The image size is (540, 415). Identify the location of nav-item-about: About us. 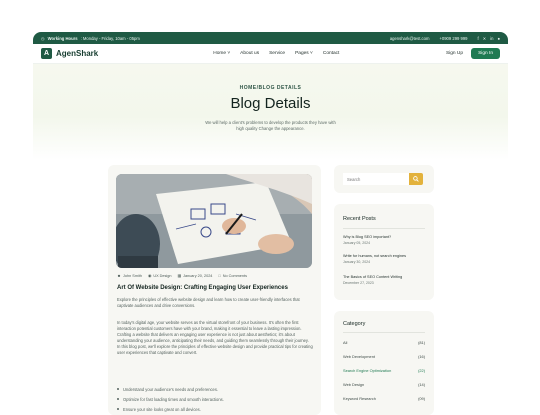
(249, 53).